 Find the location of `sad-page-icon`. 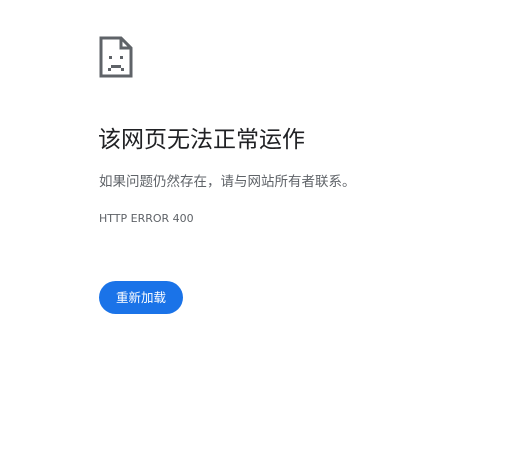

sad-page-icon is located at coordinates (116, 57).